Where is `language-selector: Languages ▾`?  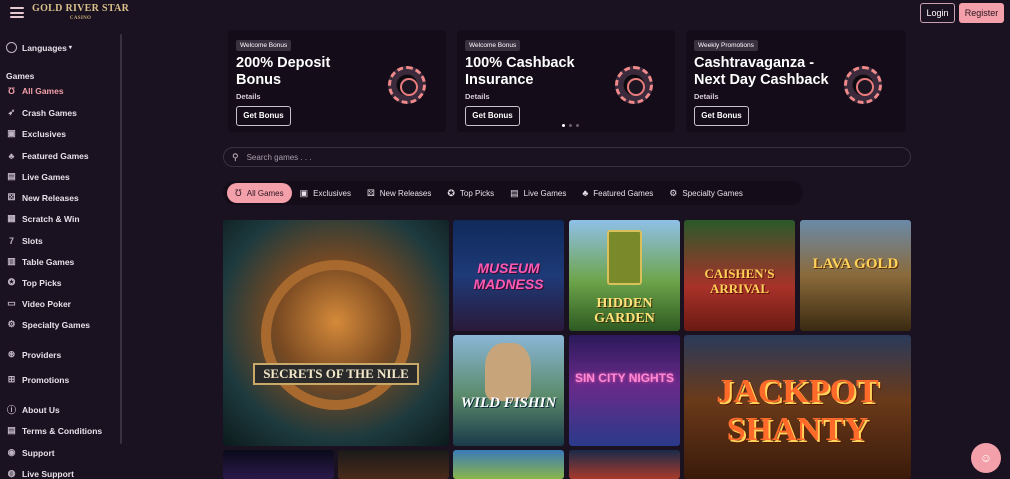 language-selector: Languages ▾ is located at coordinates (39, 47).